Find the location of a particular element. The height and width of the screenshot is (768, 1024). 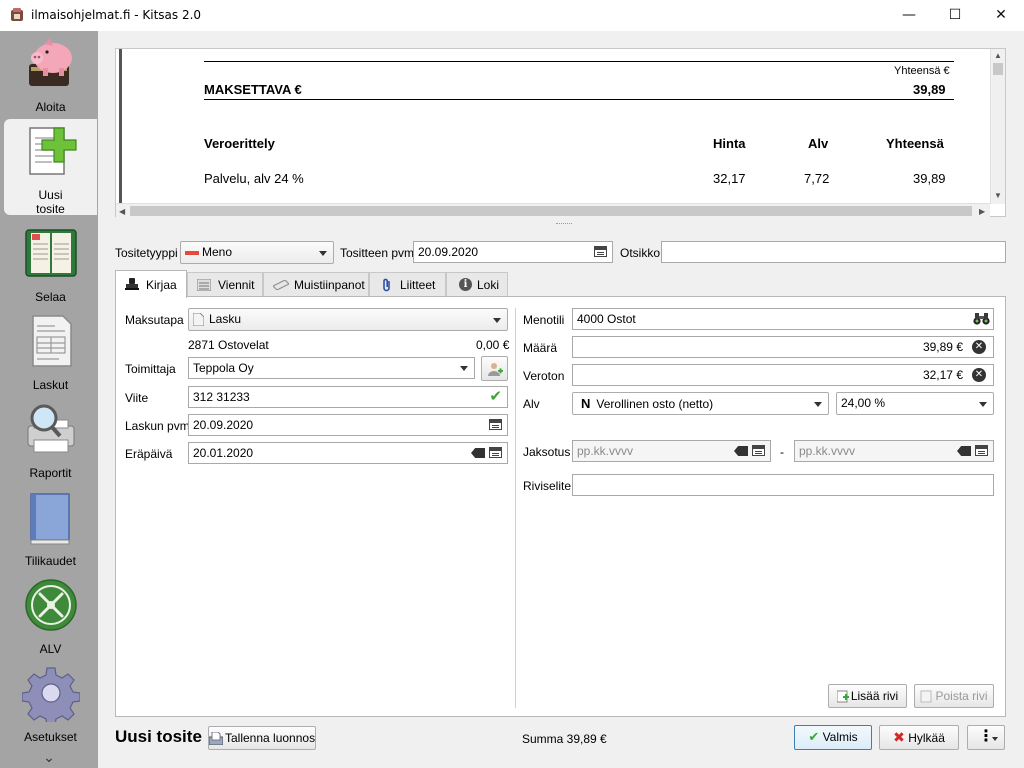

clear-net-icon: ✕ is located at coordinates (979, 375).